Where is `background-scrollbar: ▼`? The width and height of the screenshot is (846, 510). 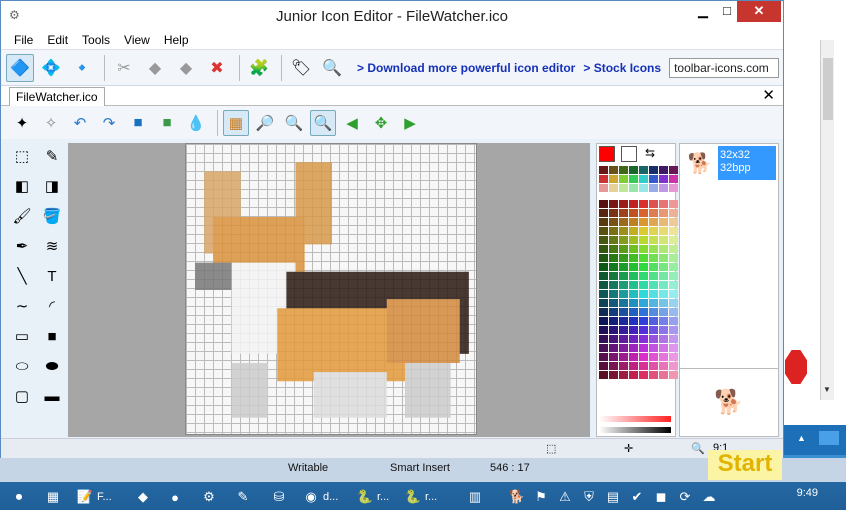
background-scrollbar: ▼ is located at coordinates (827, 220).